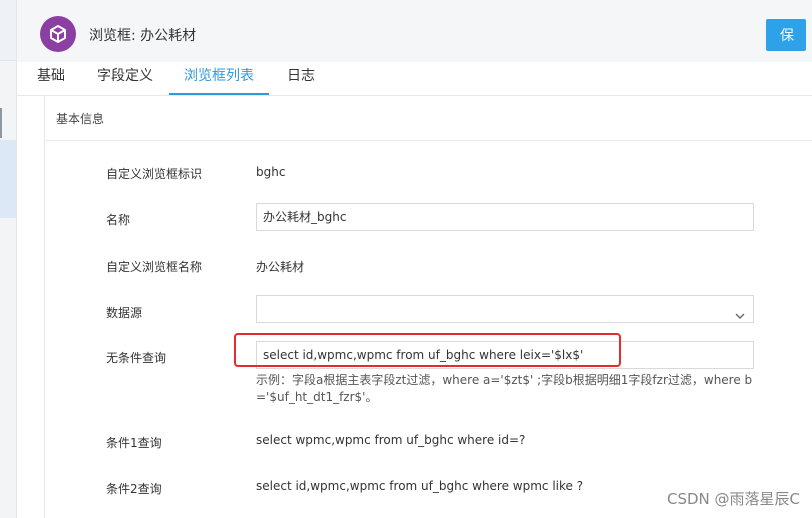 This screenshot has height=518, width=812. I want to click on datasource-select, so click(505, 309).